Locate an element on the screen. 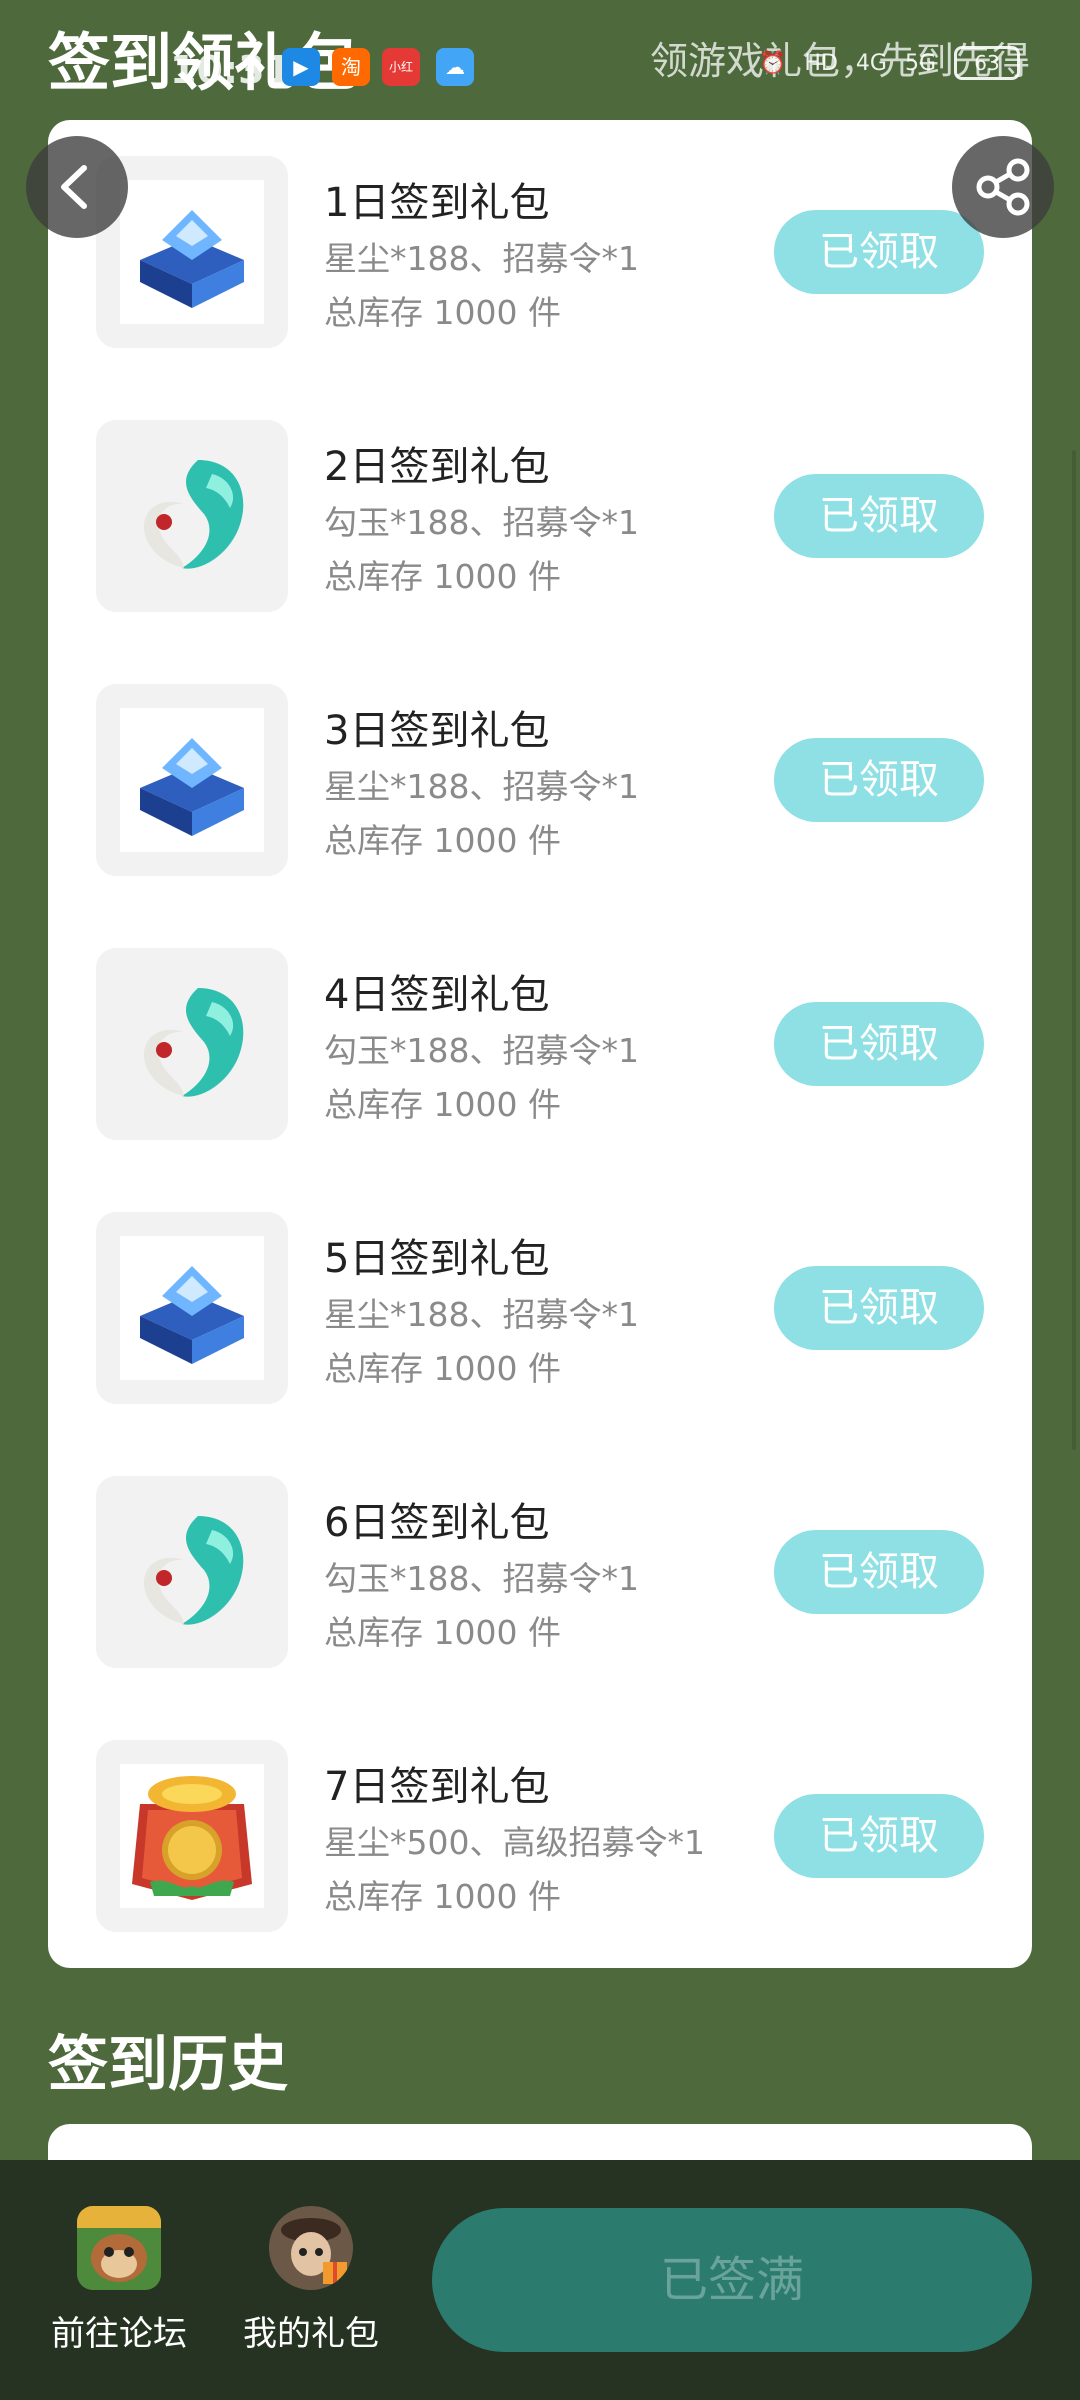 This screenshot has height=2400, width=1080. gift-item: 6日签到礼包 勾玉*188、招募令*1 总库存 1000 件 已领取 is located at coordinates (540, 1560).